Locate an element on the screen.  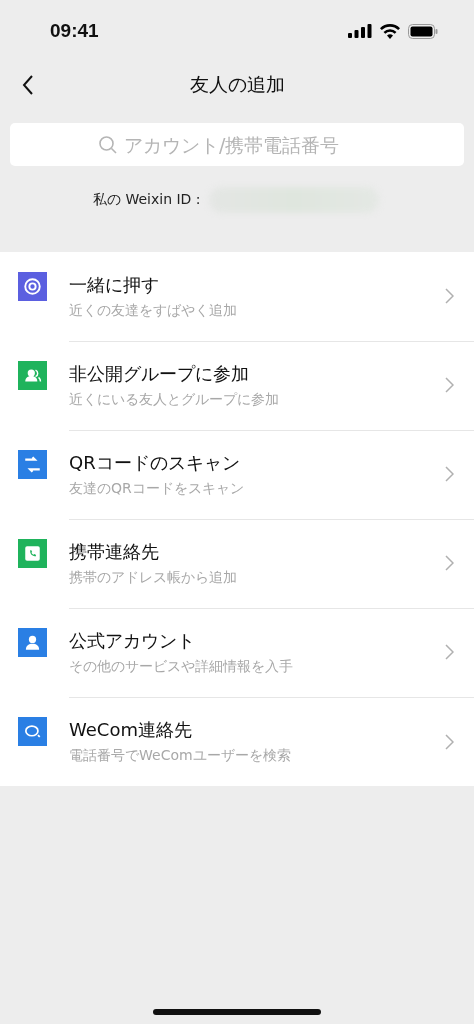
menu-item: QRコードのスキャン 友達のQRコードをスキャン is located at coordinates (237, 474).